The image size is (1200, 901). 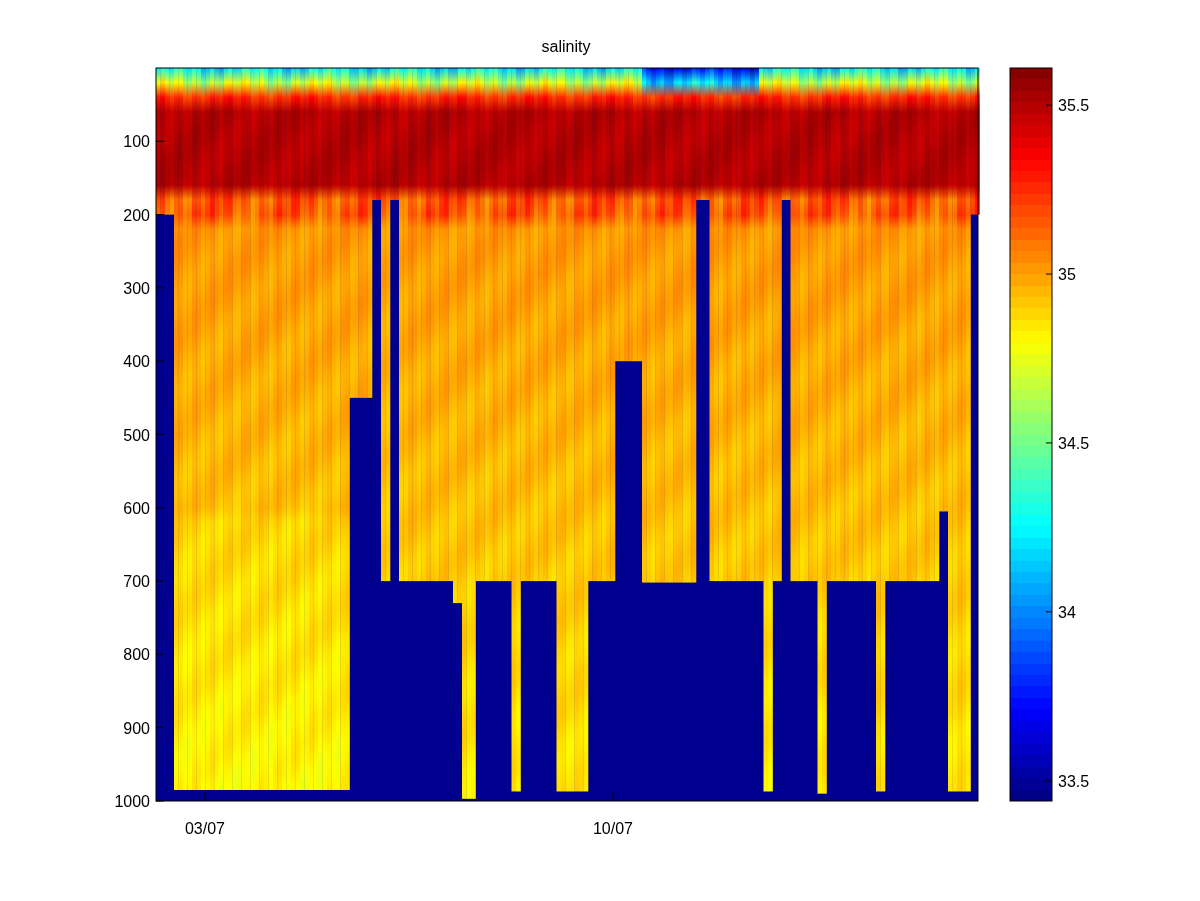 What do you see at coordinates (1067, 612) in the screenshot?
I see `colorbar-tick-label: 34` at bounding box center [1067, 612].